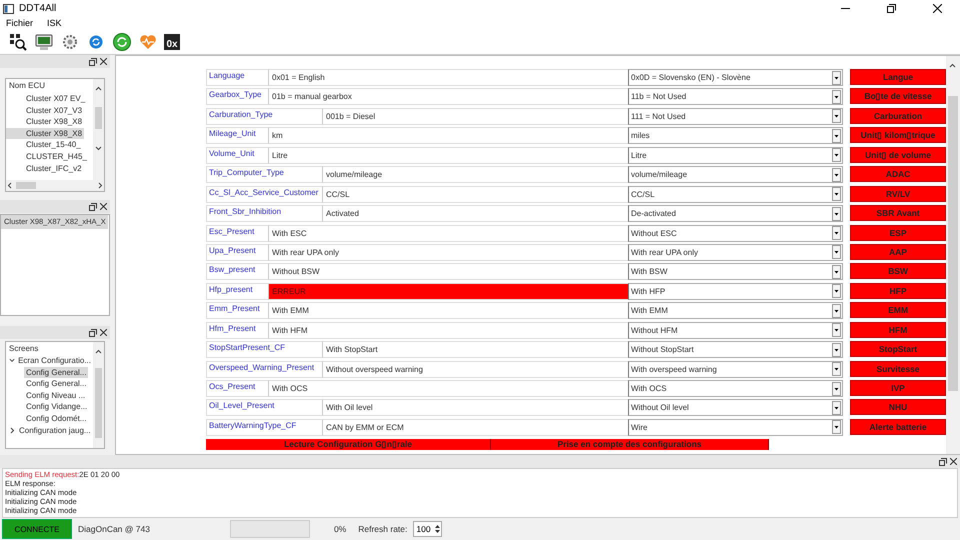 This screenshot has height=540, width=960. I want to click on write-button: Langue, so click(898, 77).